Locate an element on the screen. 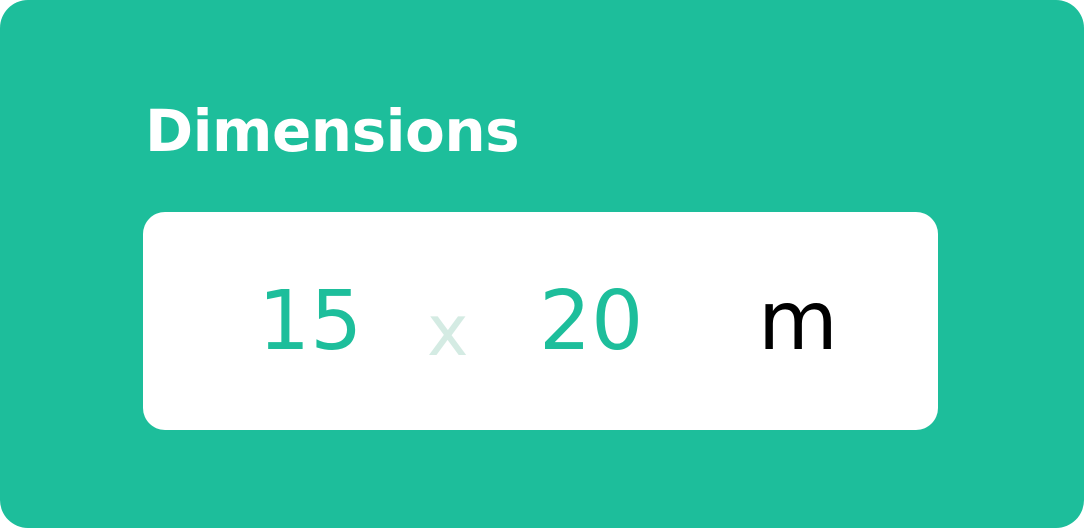 This screenshot has height=528, width=1084. width-value: 15 is located at coordinates (310, 322).